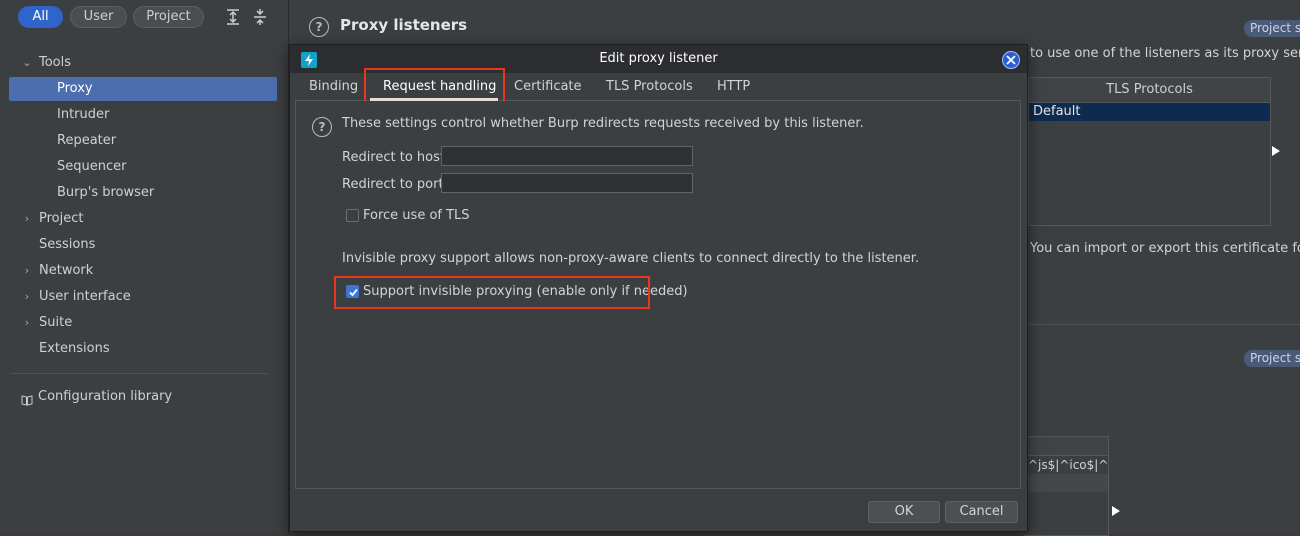  I want to click on tab-certificate: Certificate, so click(548, 87).